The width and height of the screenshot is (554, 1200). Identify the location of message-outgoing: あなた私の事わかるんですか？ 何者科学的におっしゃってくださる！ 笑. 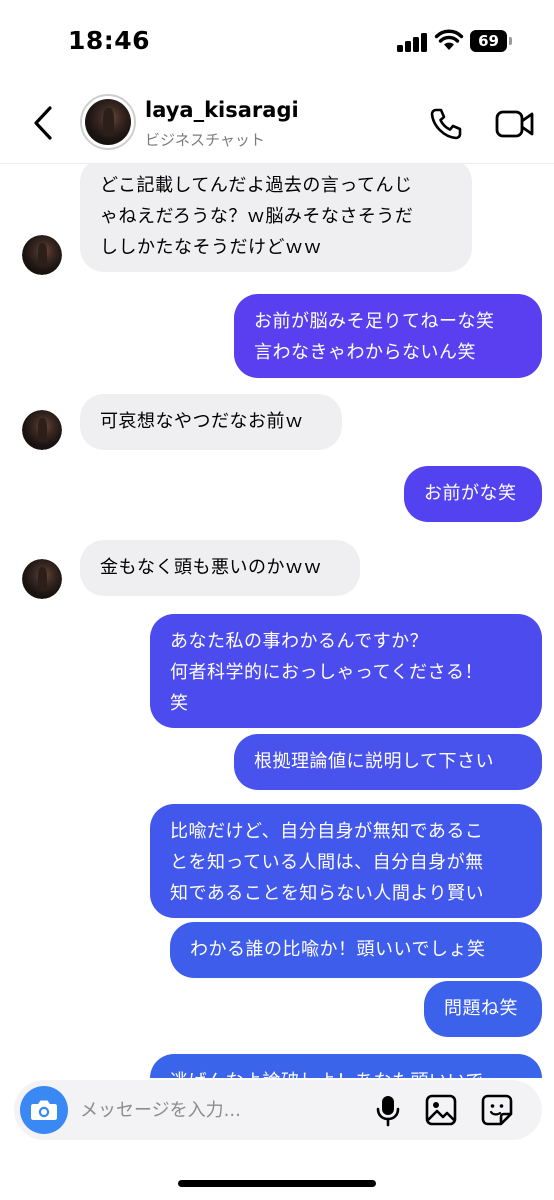
(346, 671).